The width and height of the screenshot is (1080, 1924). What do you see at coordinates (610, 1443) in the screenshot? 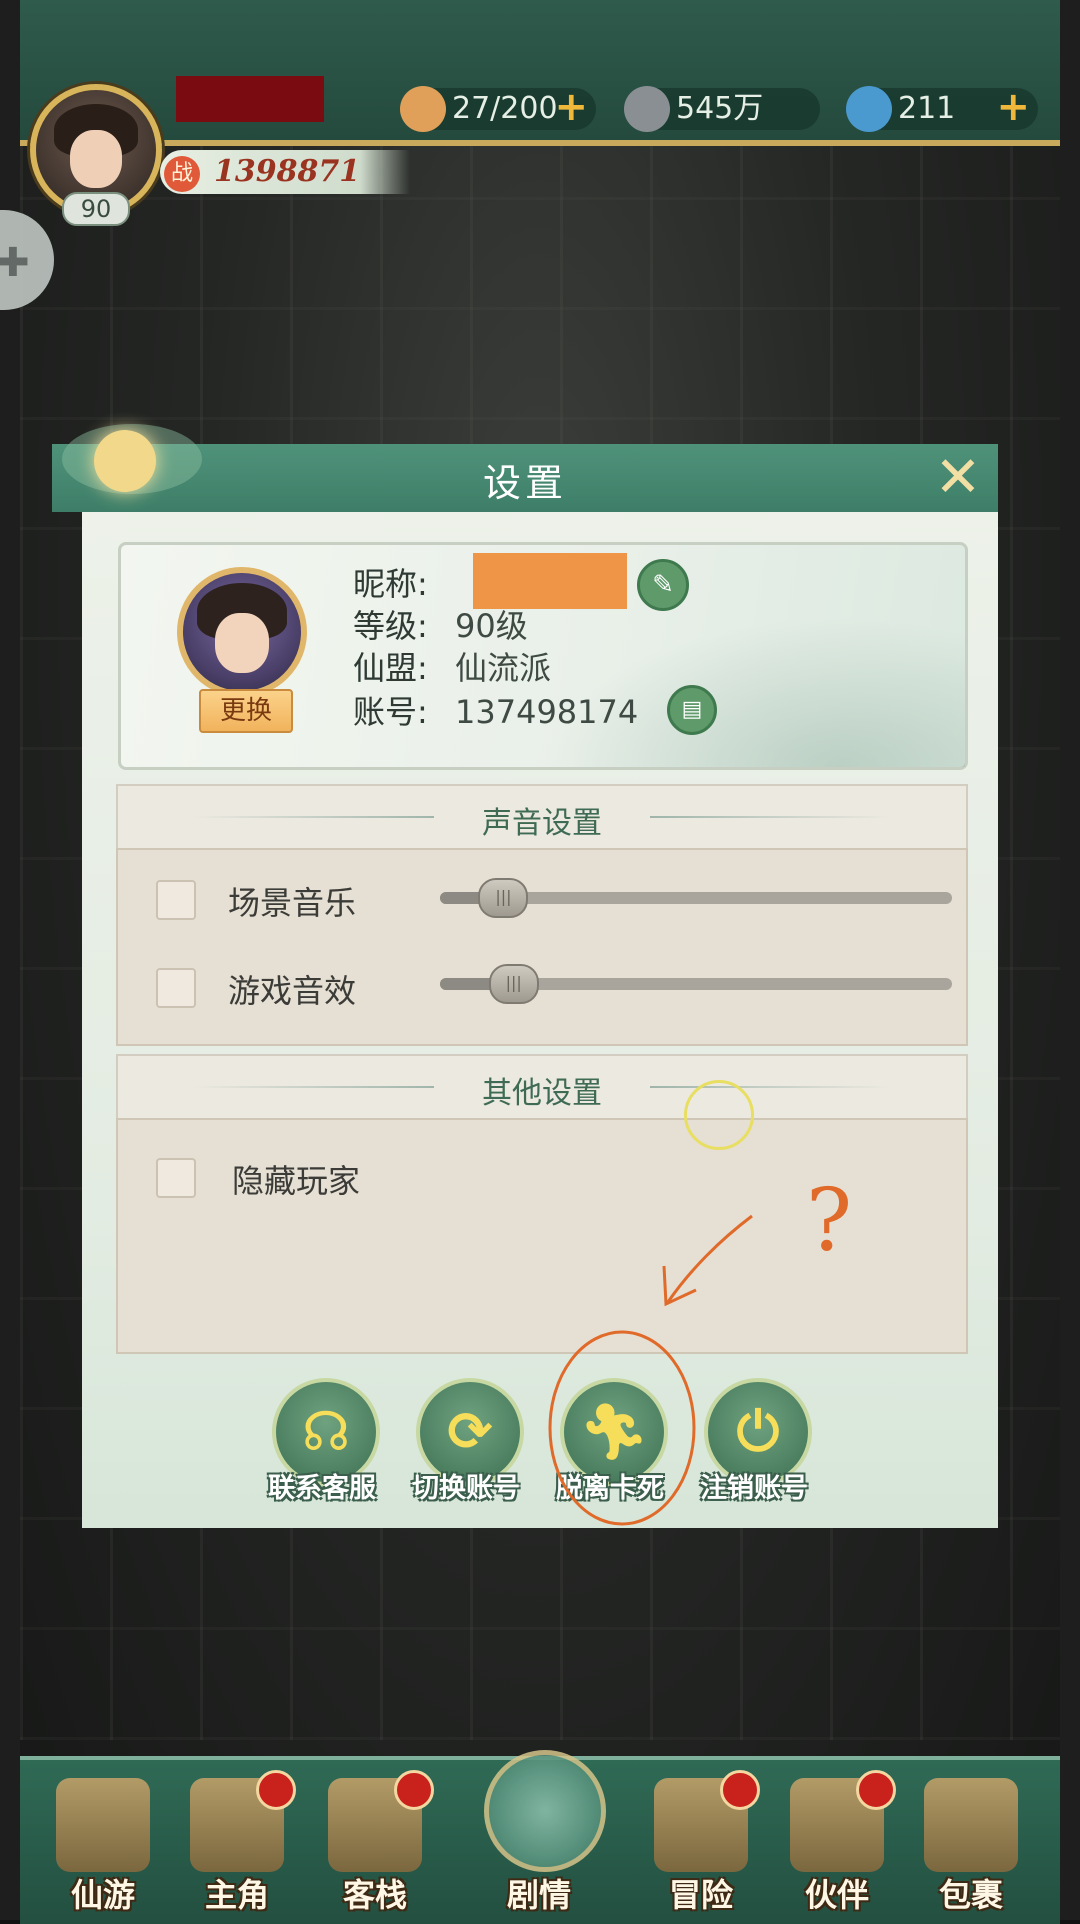
I see `unstuck-button: 🏃︎ 脱离卡死` at bounding box center [610, 1443].